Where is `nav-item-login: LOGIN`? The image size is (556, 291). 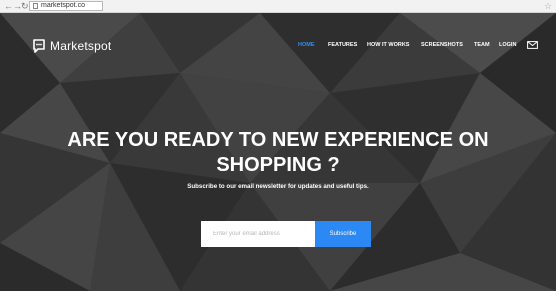
nav-item-login: LOGIN is located at coordinates (507, 45).